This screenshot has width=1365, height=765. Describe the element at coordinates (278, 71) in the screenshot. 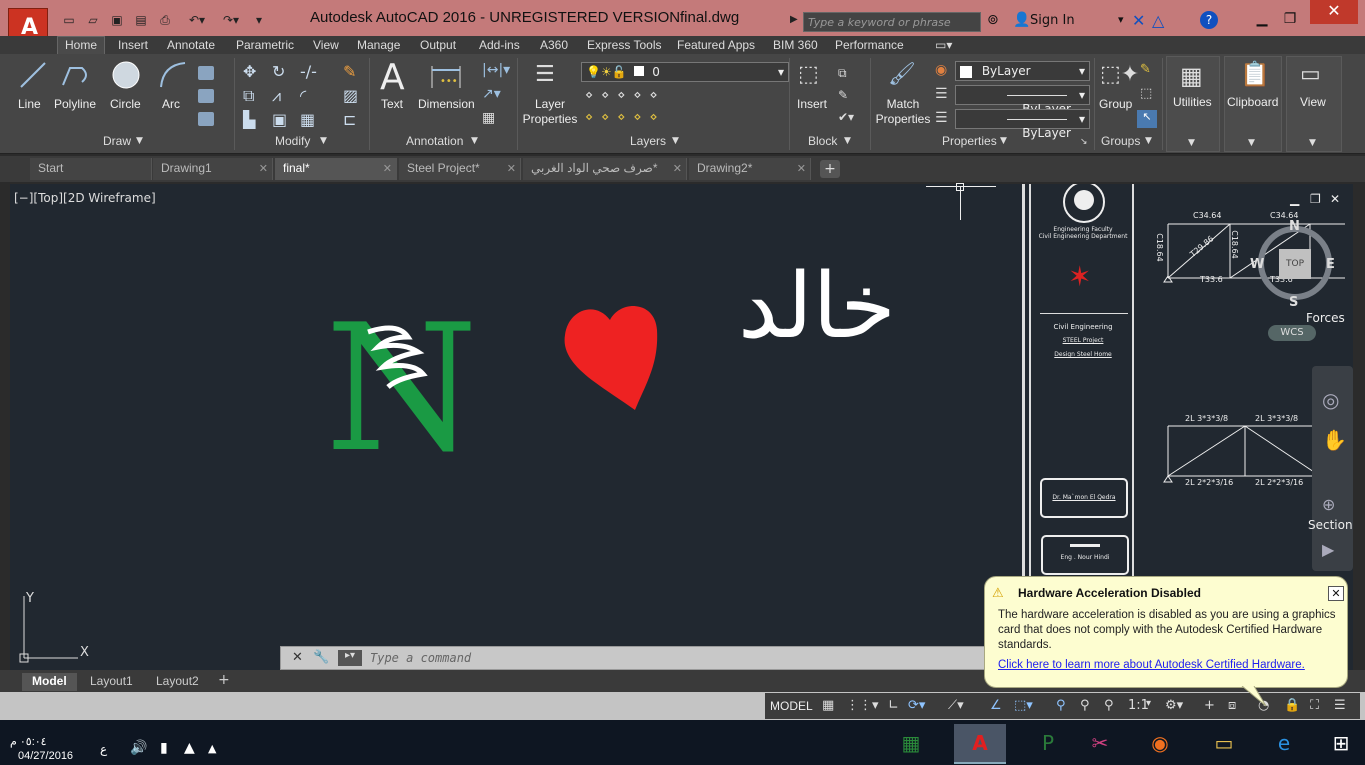

I see `rotate-icon: ↻` at that location.